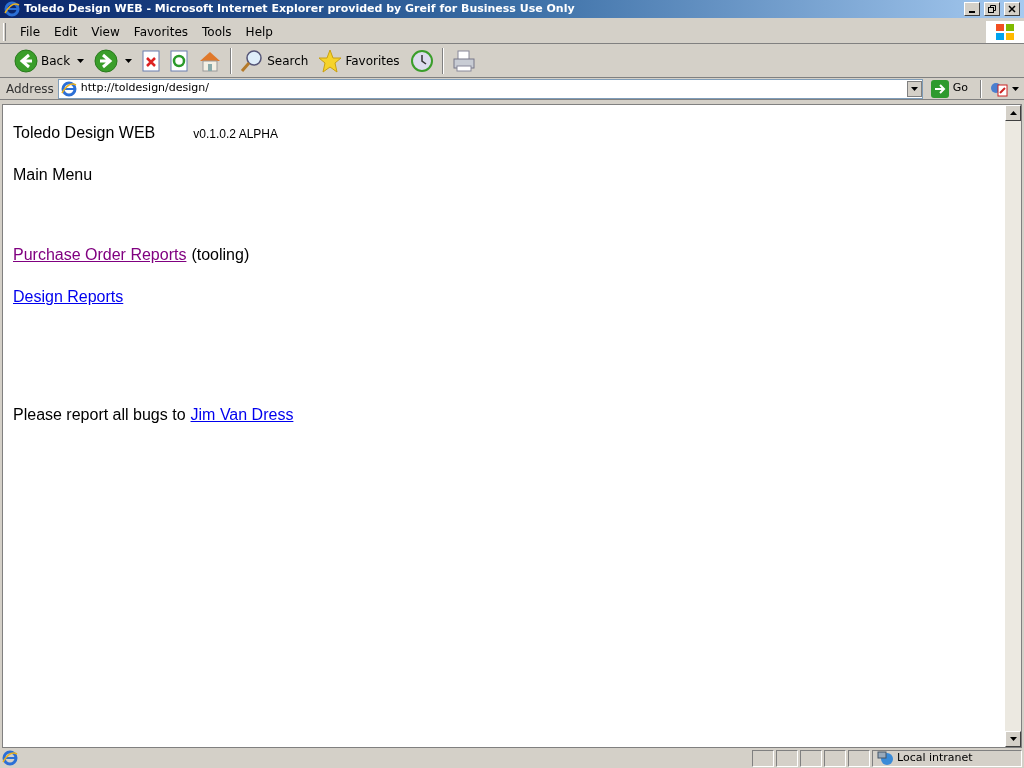 This screenshot has height=768, width=1024. Describe the element at coordinates (68, 297) in the screenshot. I see `report-link: Design Reports` at that location.